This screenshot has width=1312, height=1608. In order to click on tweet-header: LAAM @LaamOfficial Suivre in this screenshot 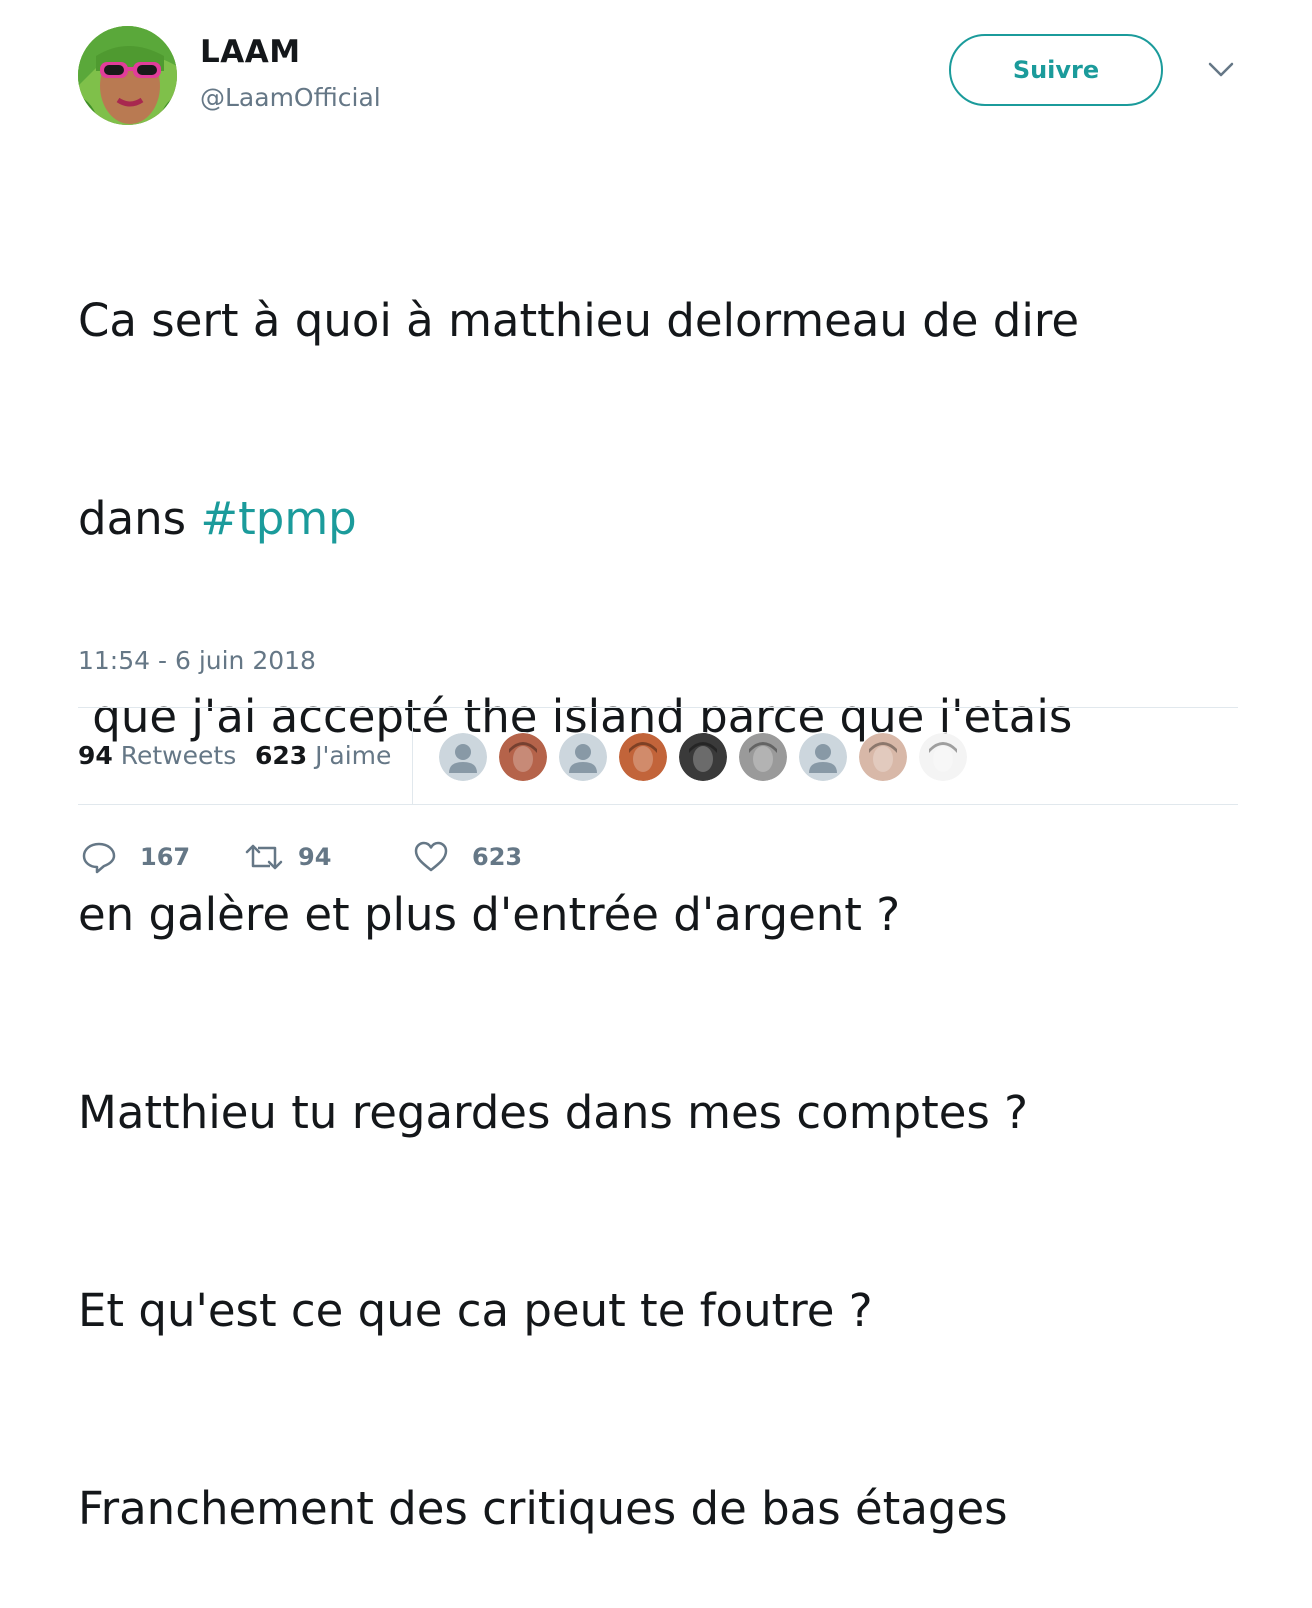, I will do `click(658, 76)`.